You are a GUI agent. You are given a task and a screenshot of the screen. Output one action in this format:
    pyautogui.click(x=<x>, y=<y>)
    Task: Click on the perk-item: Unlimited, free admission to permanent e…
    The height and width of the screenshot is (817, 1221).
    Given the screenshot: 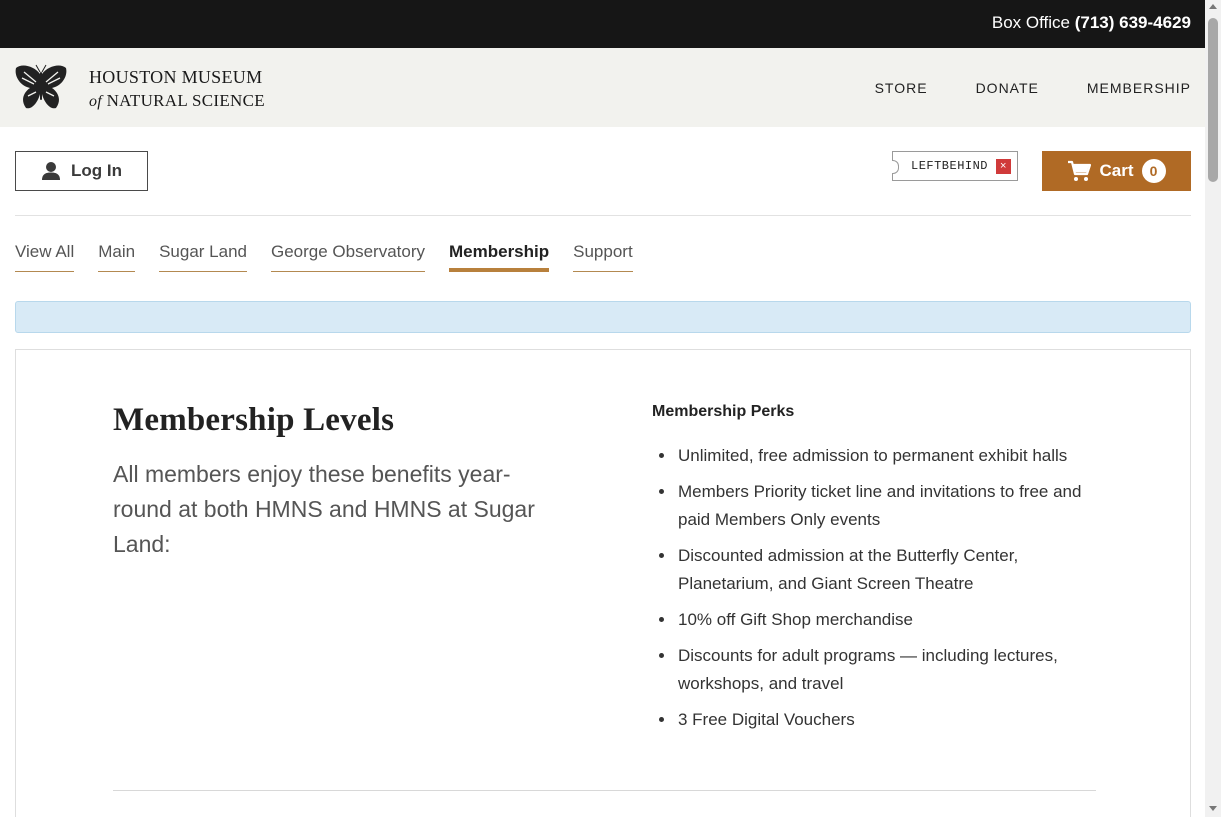 What is the action you would take?
    pyautogui.click(x=896, y=456)
    